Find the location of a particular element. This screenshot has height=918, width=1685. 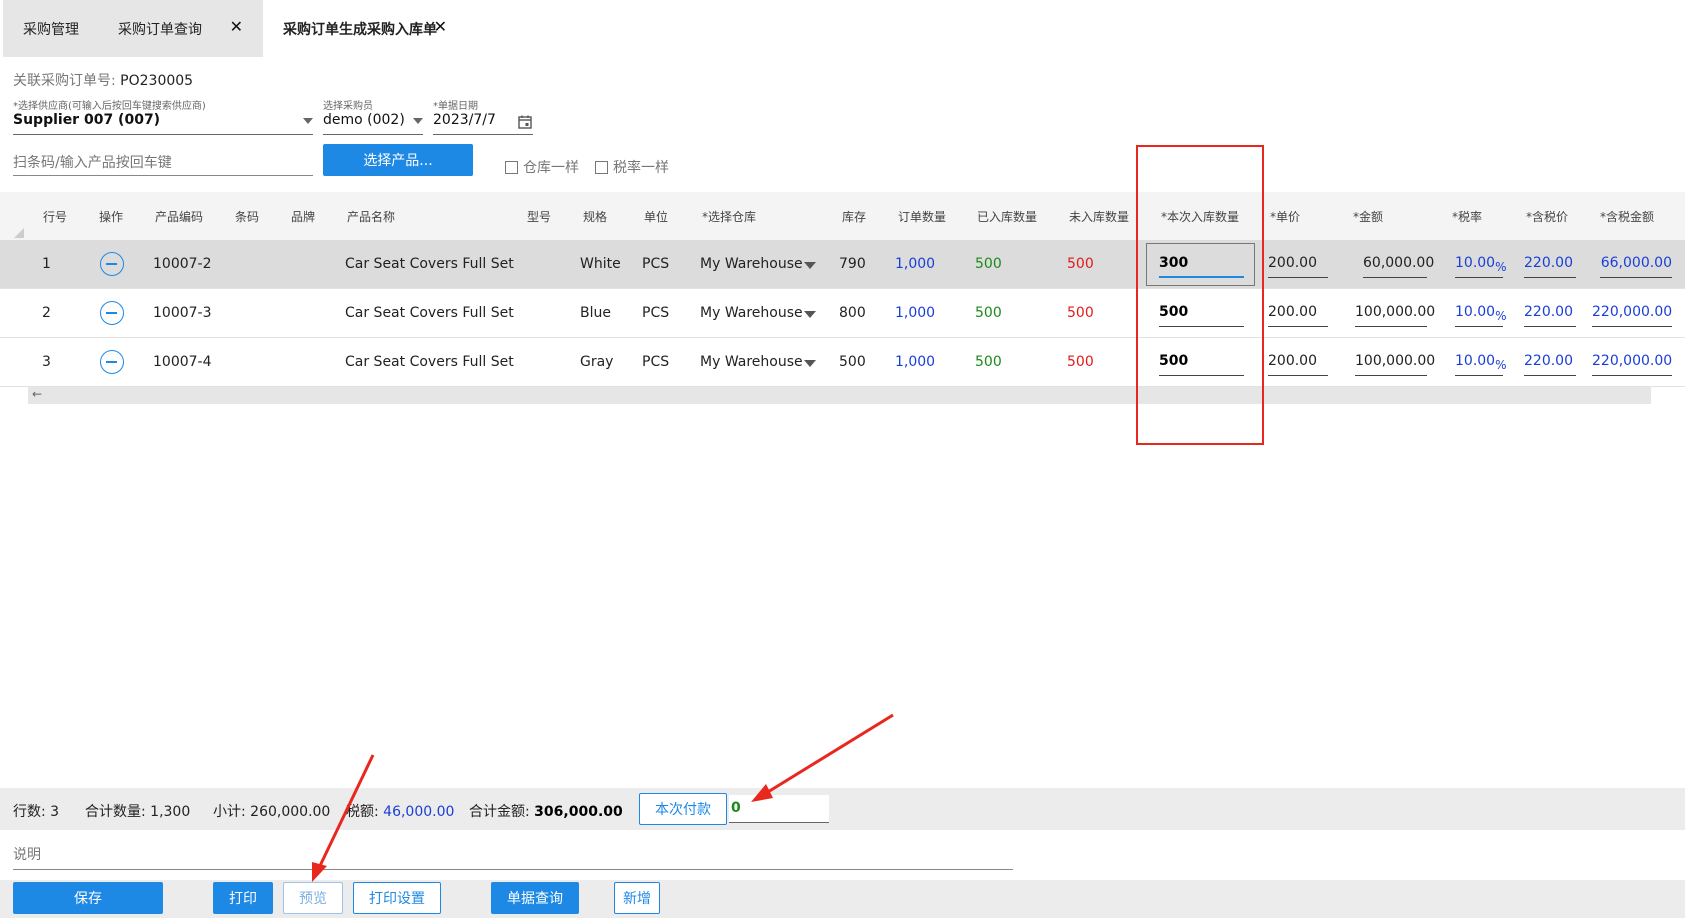

column-header: 型号 is located at coordinates (539, 216).